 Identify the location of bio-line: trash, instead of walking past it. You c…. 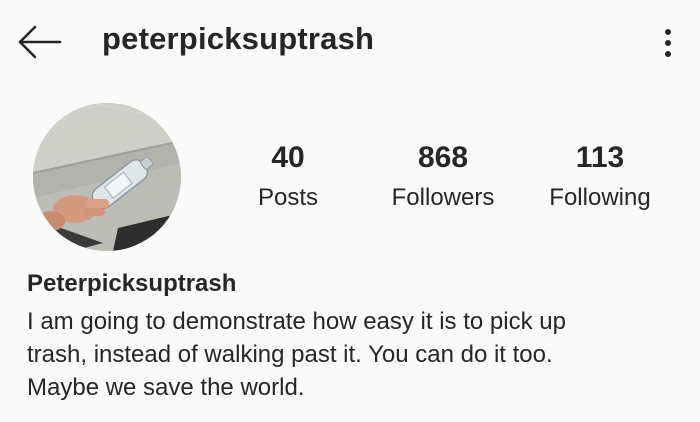
(290, 354).